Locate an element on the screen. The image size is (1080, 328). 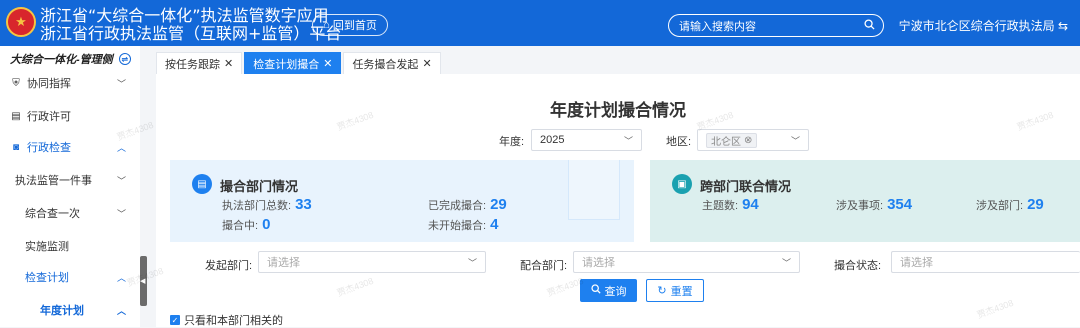
page-title: 年度计划撮合情况 is located at coordinates (618, 110).